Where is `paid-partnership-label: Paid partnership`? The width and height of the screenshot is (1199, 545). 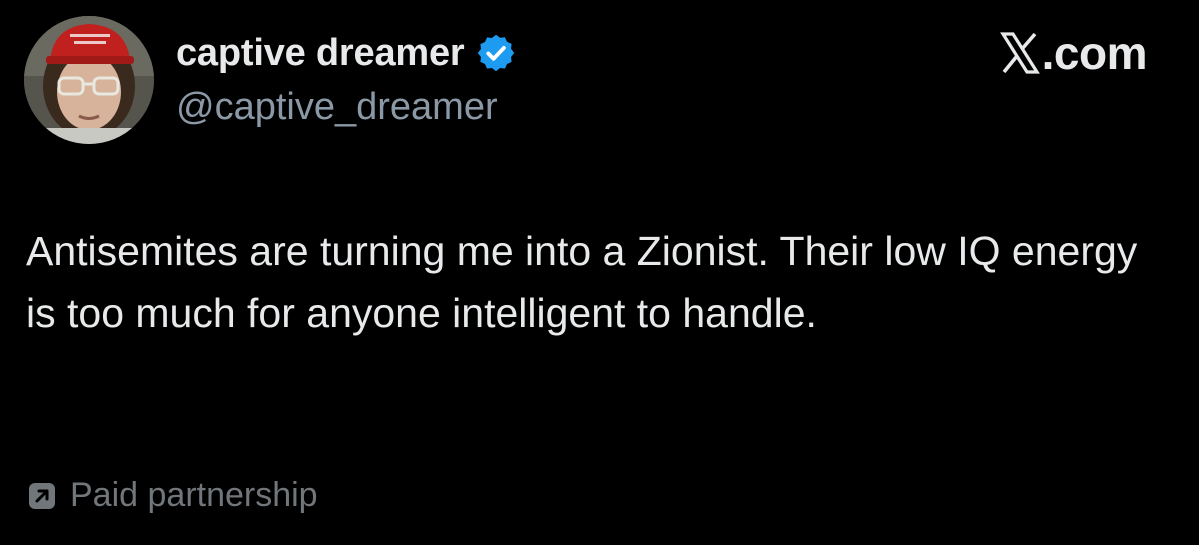 paid-partnership-label: Paid partnership is located at coordinates (173, 495).